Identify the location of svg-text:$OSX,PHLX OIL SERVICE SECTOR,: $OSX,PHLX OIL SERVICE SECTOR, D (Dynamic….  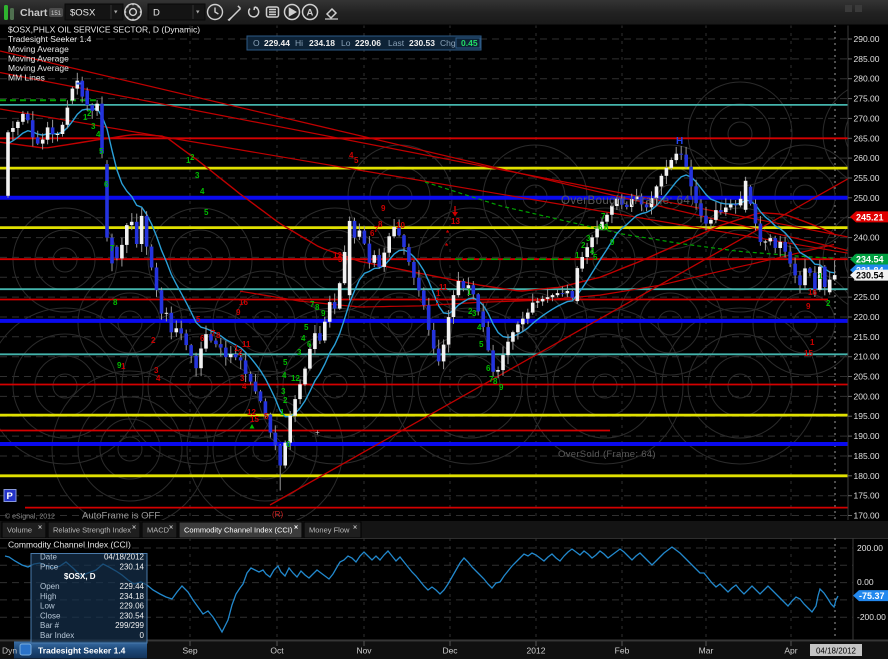
(104, 30).